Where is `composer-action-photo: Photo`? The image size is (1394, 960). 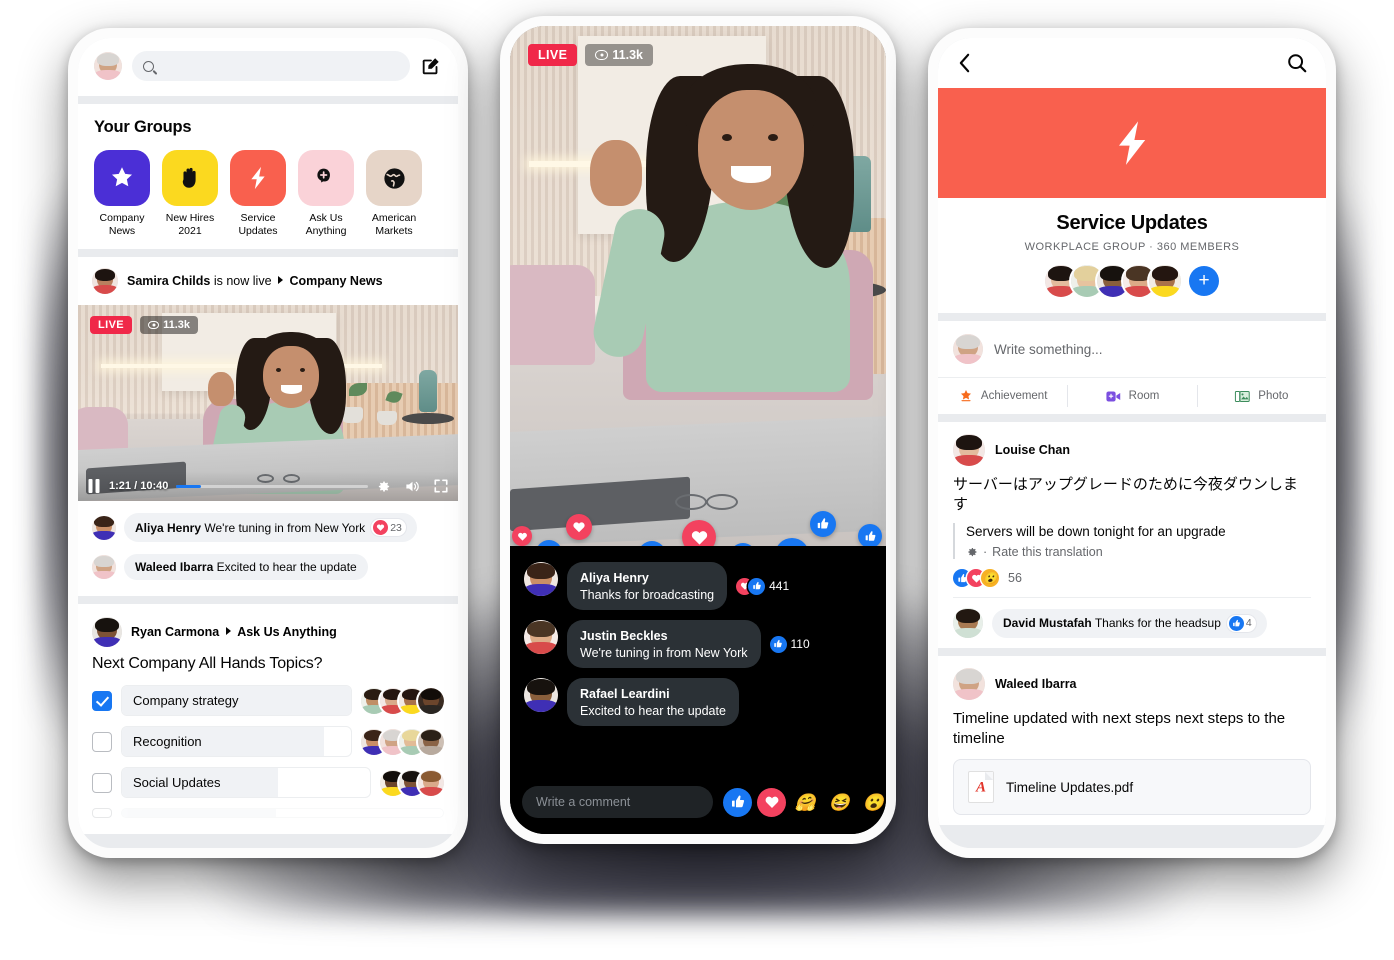 composer-action-photo: Photo is located at coordinates (1261, 396).